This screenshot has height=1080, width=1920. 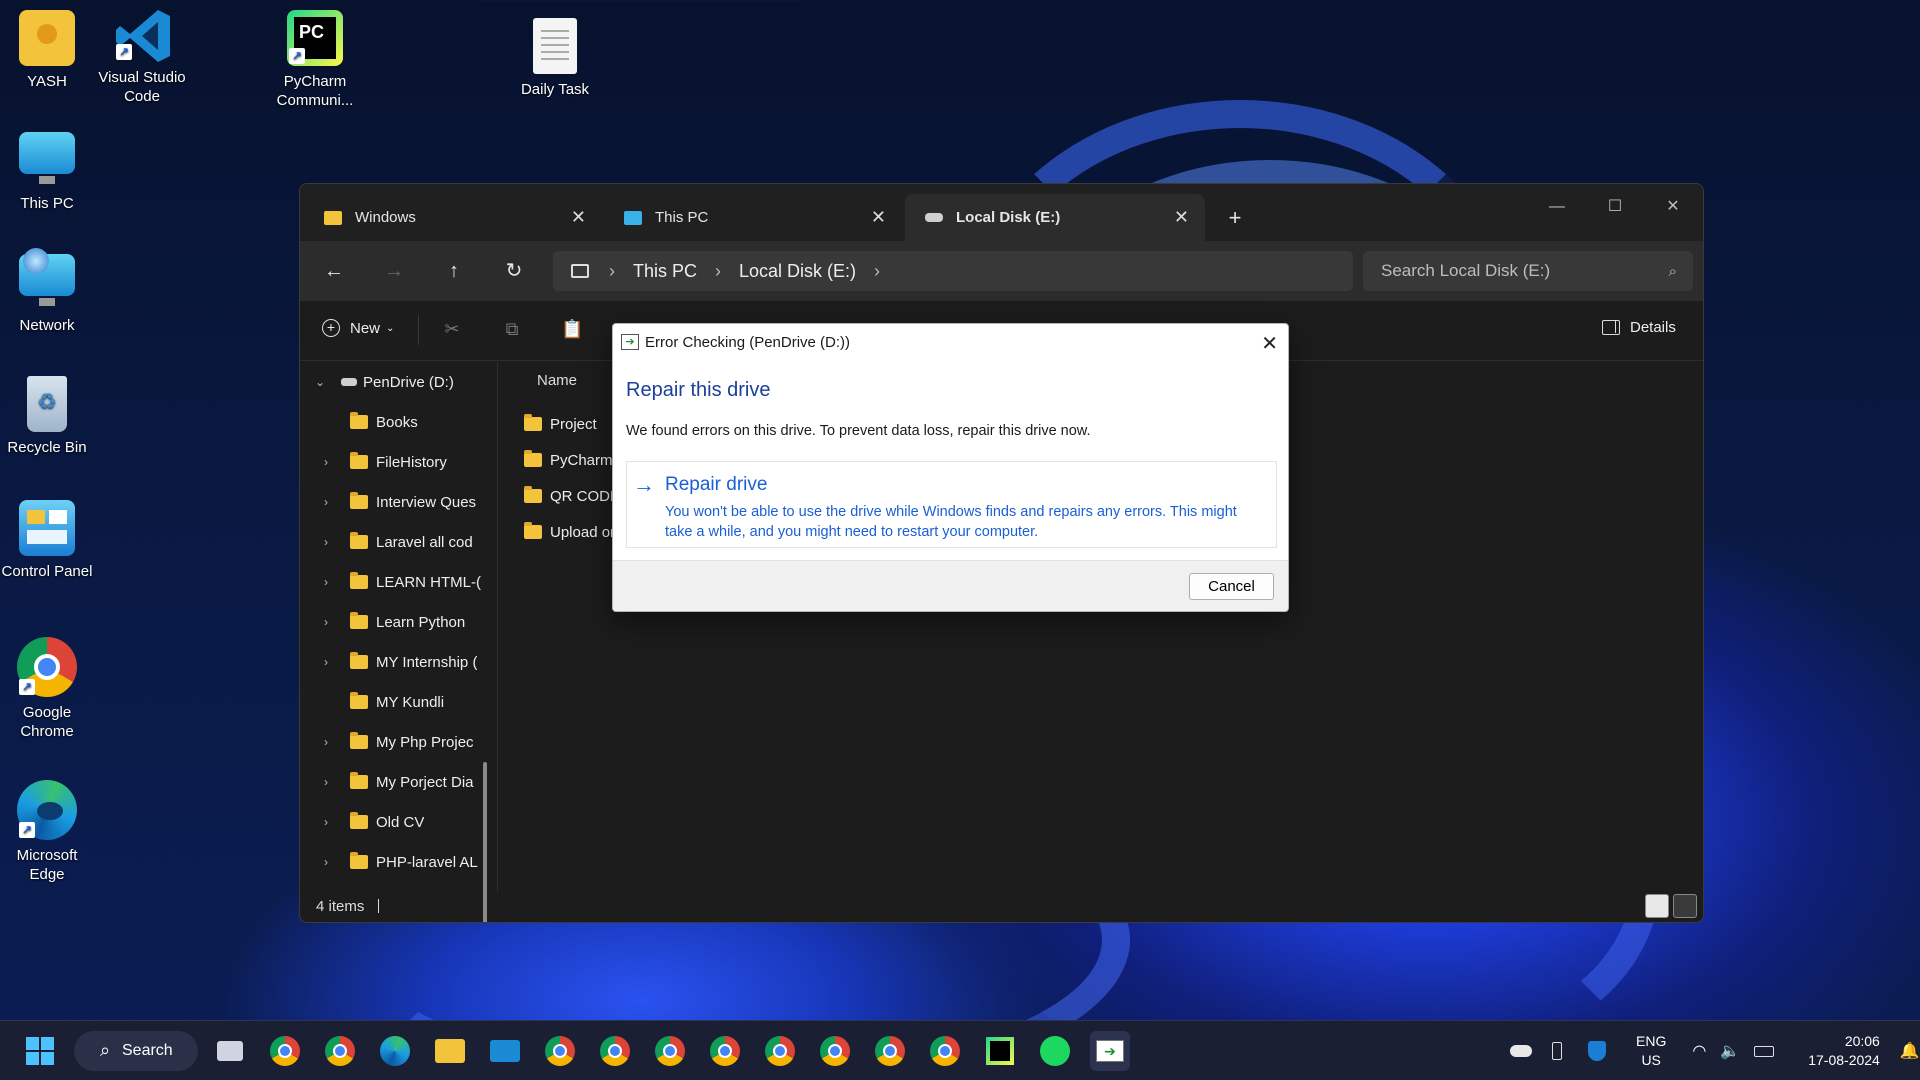 I want to click on up-button: ↑, so click(x=454, y=271).